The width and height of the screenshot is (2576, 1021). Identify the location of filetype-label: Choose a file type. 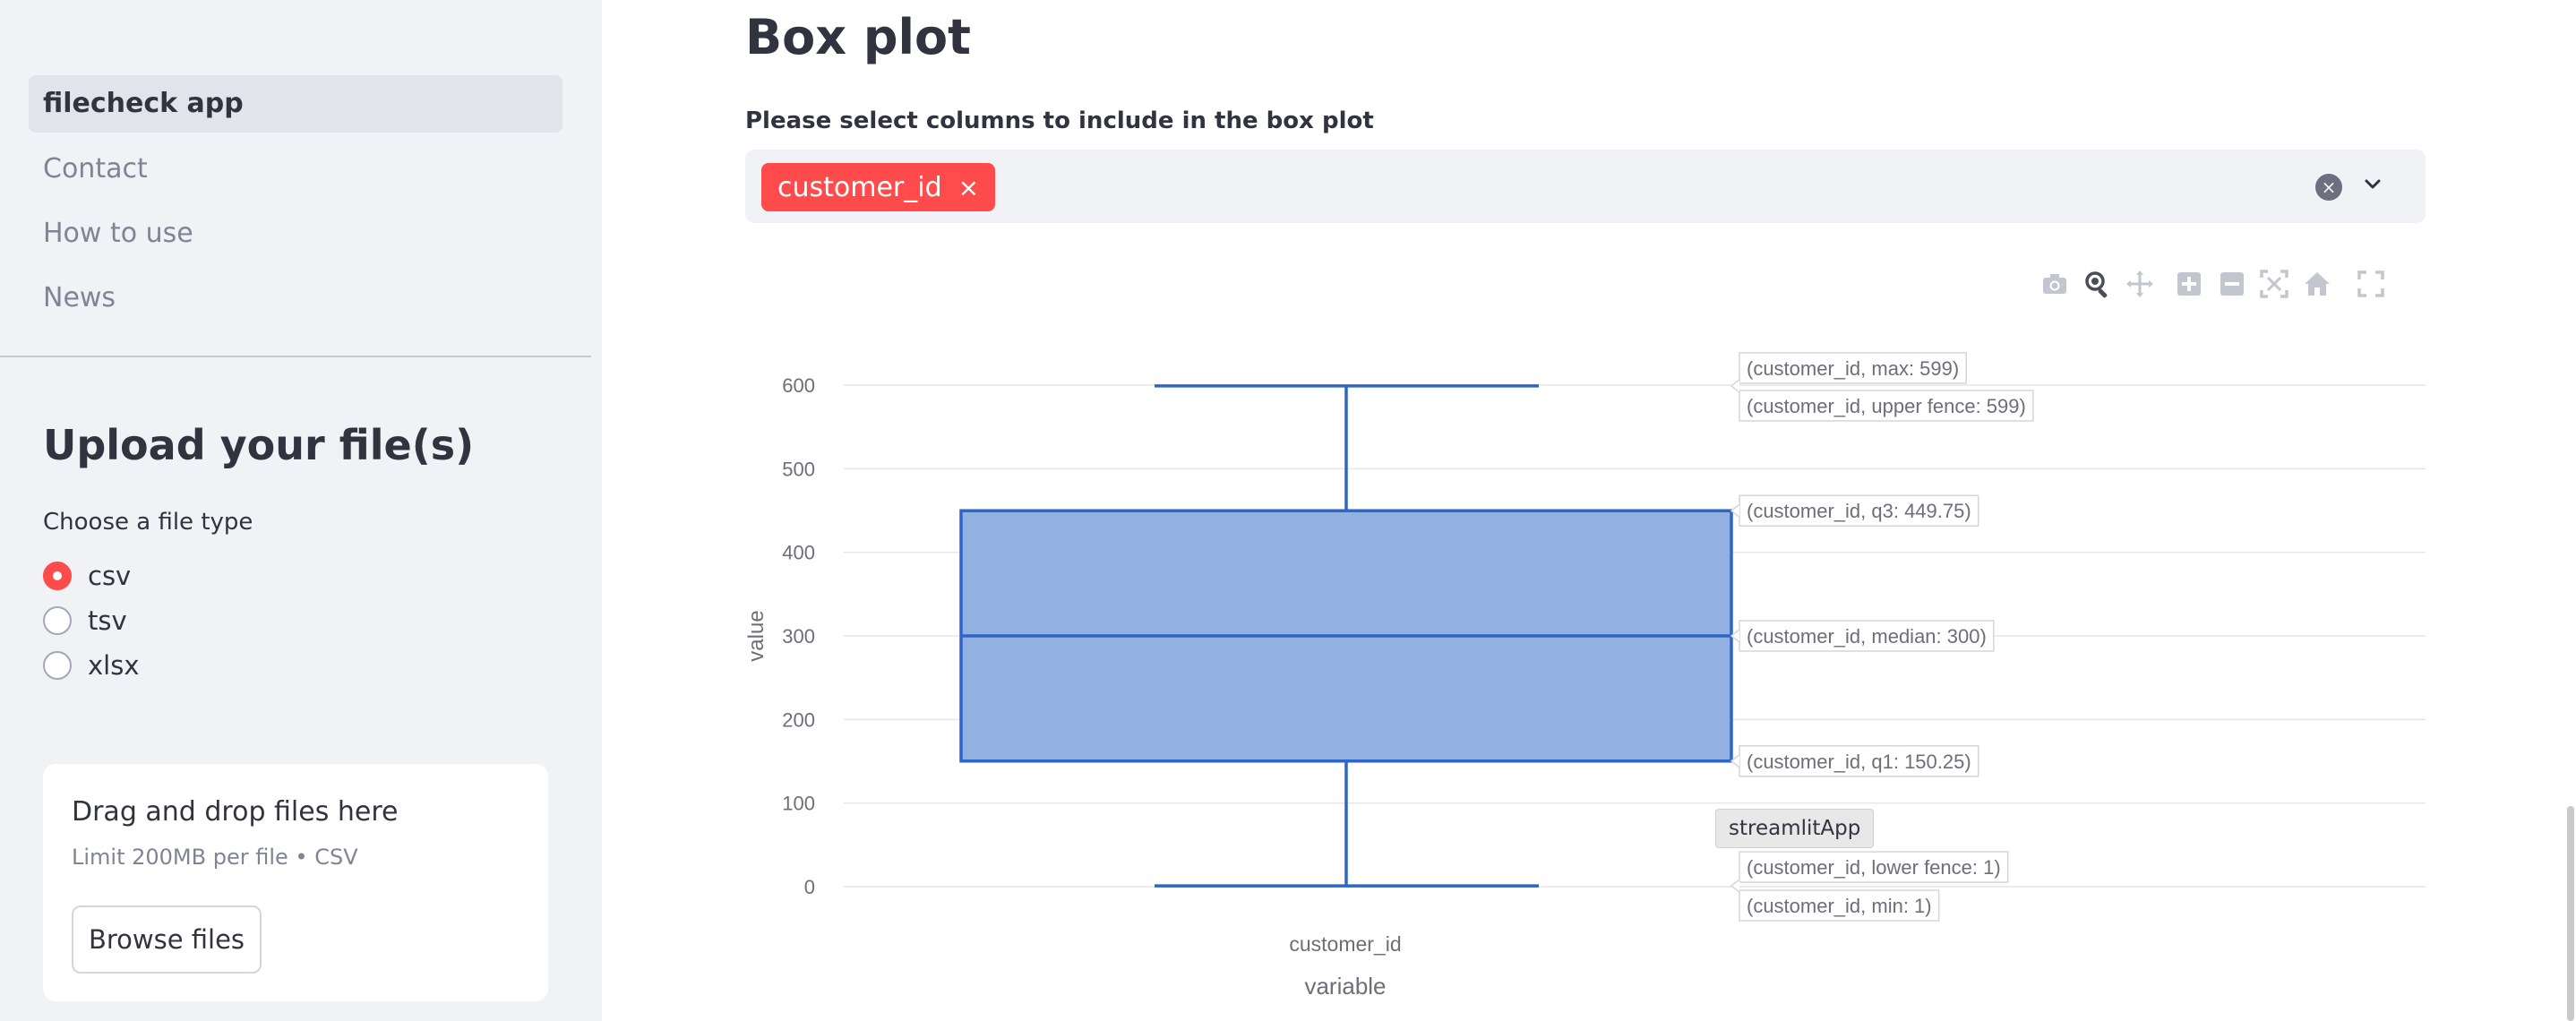
(148, 522).